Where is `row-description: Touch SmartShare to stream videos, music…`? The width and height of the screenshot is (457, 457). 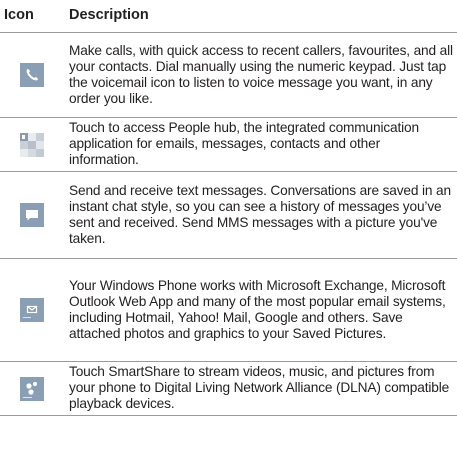
row-description: Touch SmartShare to stream videos, music… is located at coordinates (260, 388).